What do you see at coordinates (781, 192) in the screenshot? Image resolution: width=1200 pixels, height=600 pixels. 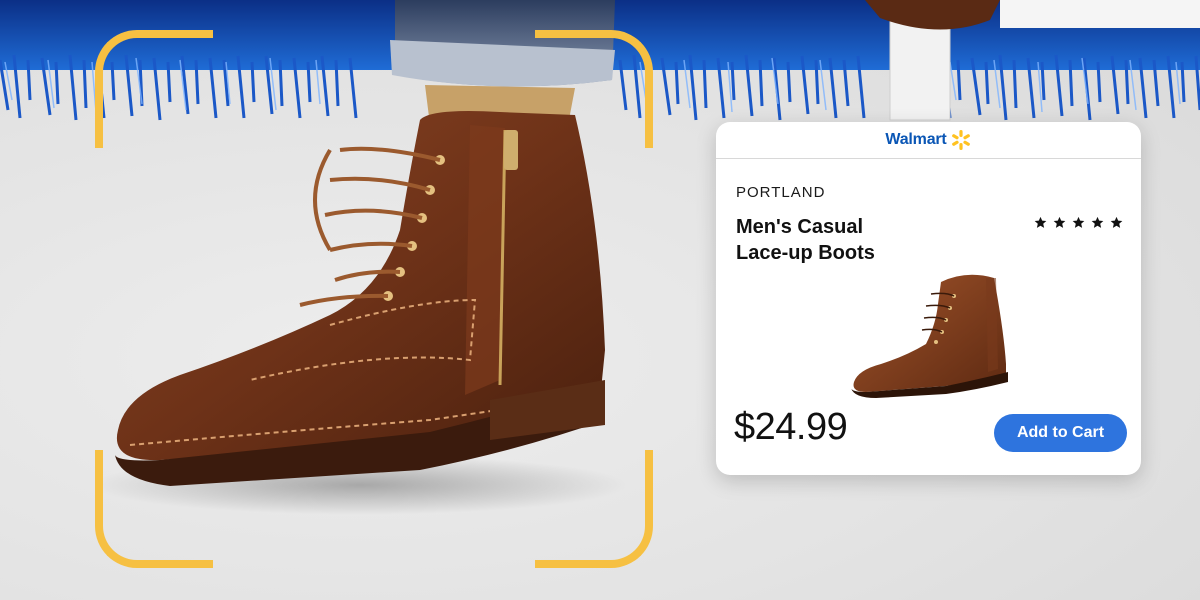 I see `product-brand: PORTLAND` at bounding box center [781, 192].